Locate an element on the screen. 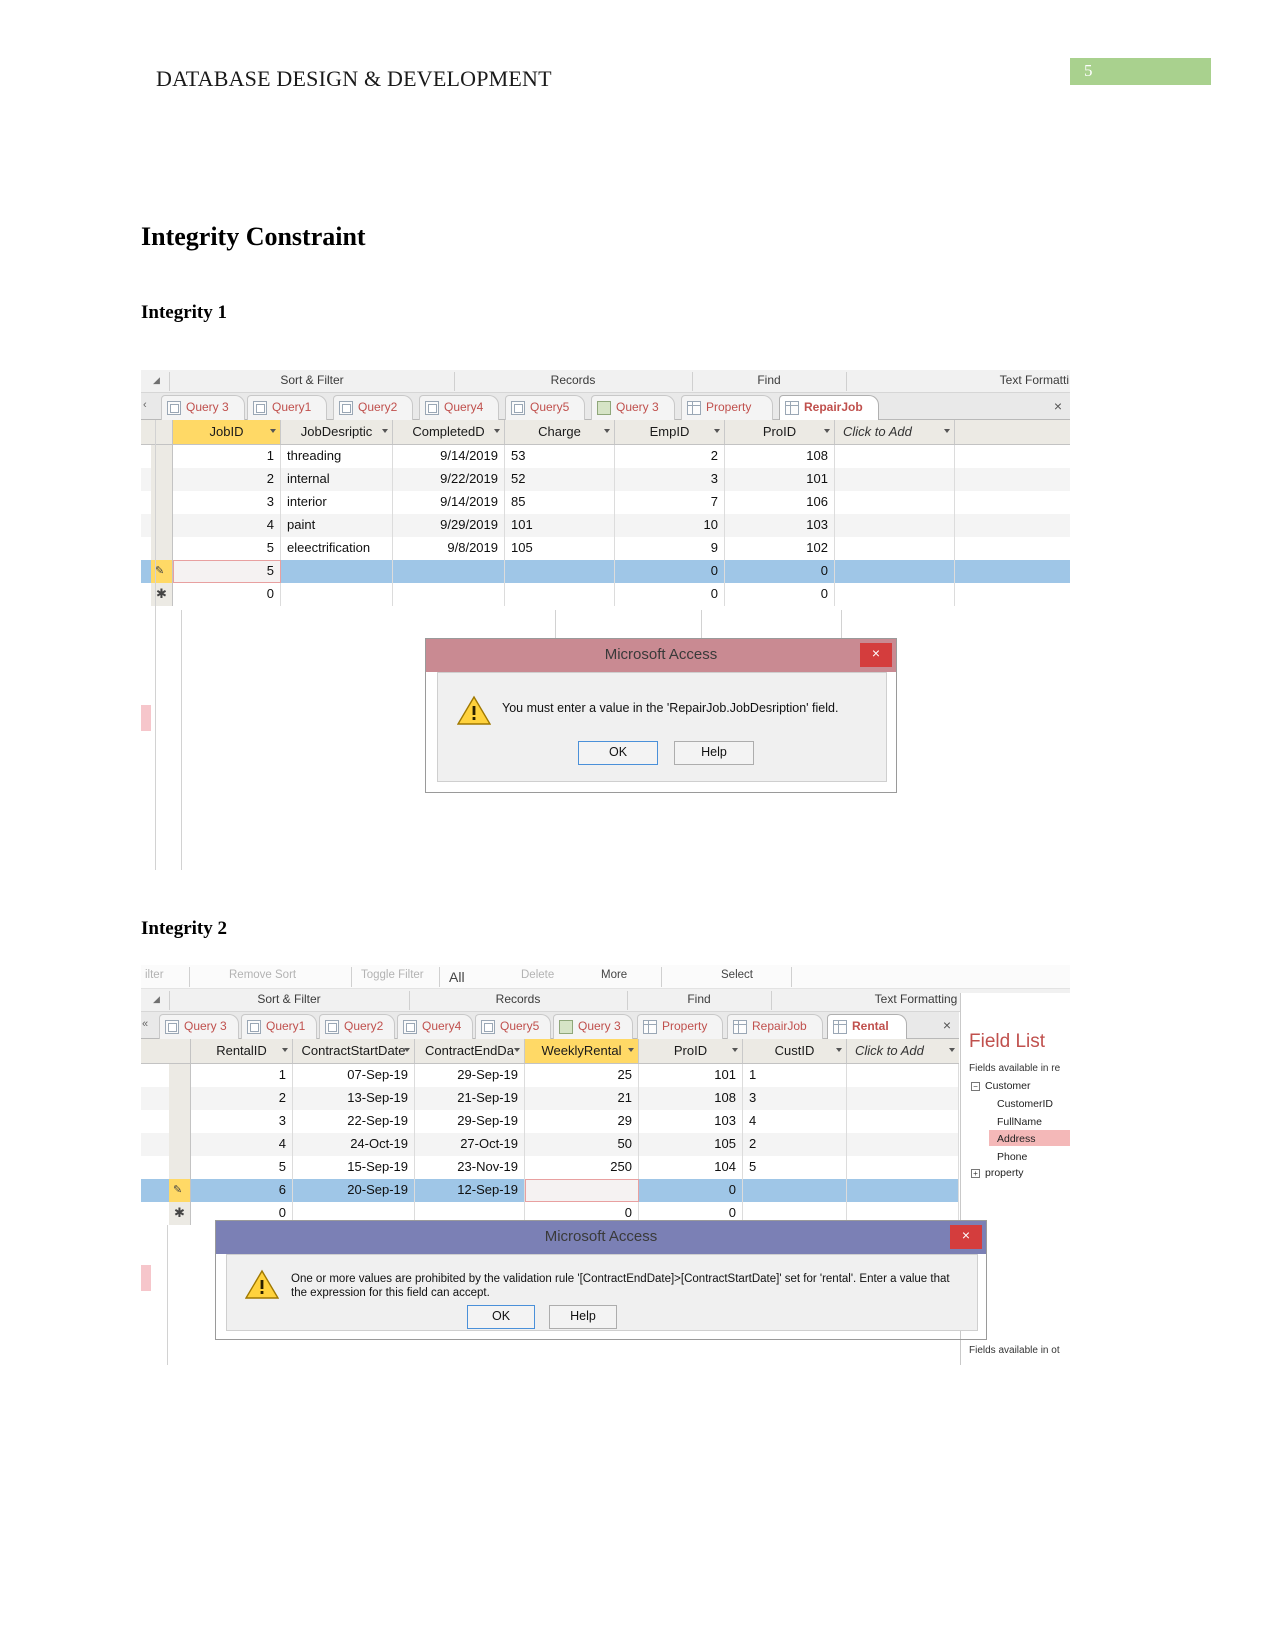 This screenshot has width=1275, height=1651. cell-contractstartdate: 20-Sep-19 is located at coordinates (354, 1190).